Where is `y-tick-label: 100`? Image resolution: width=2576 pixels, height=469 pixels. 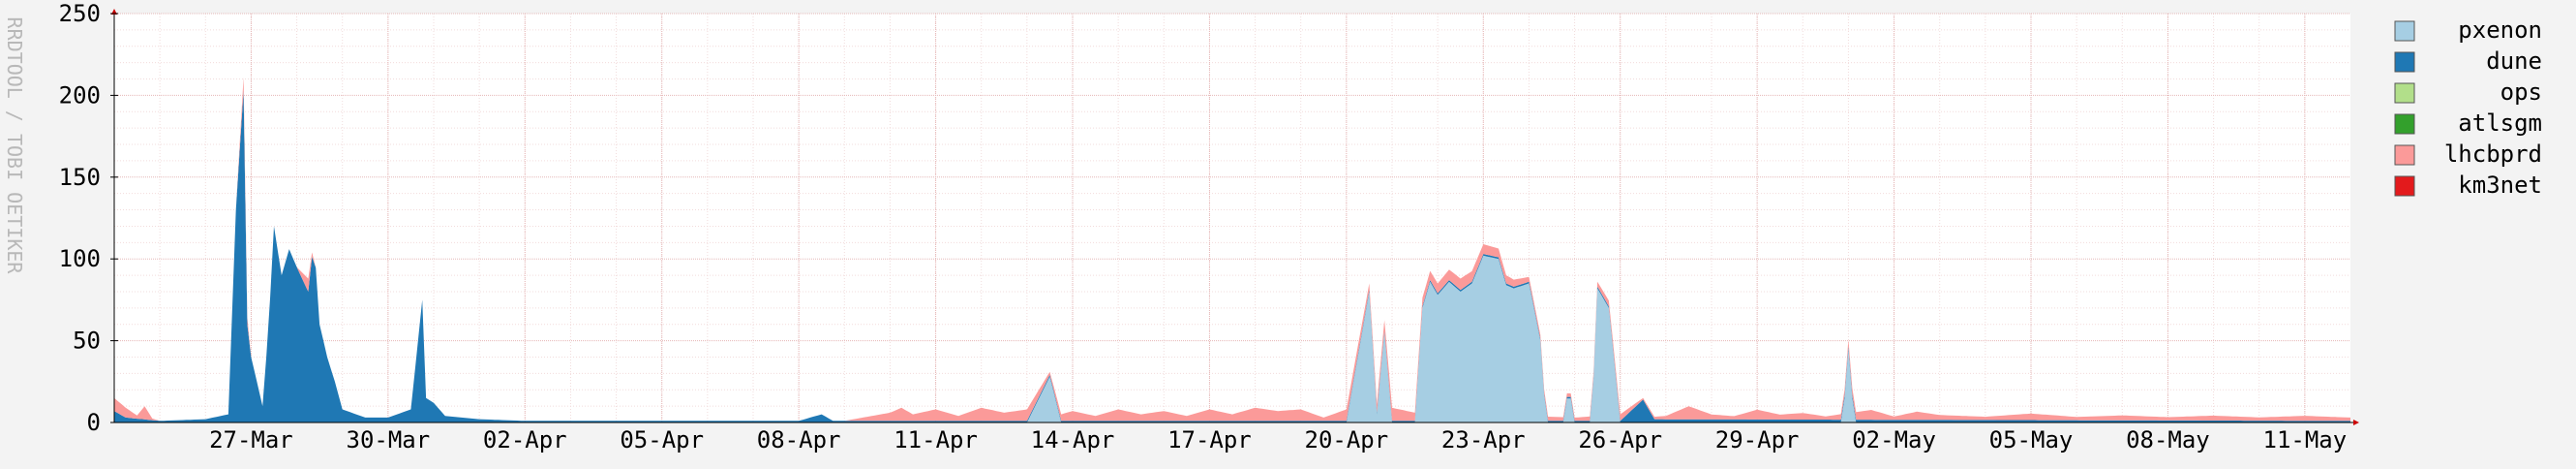 y-tick-label: 100 is located at coordinates (80, 258).